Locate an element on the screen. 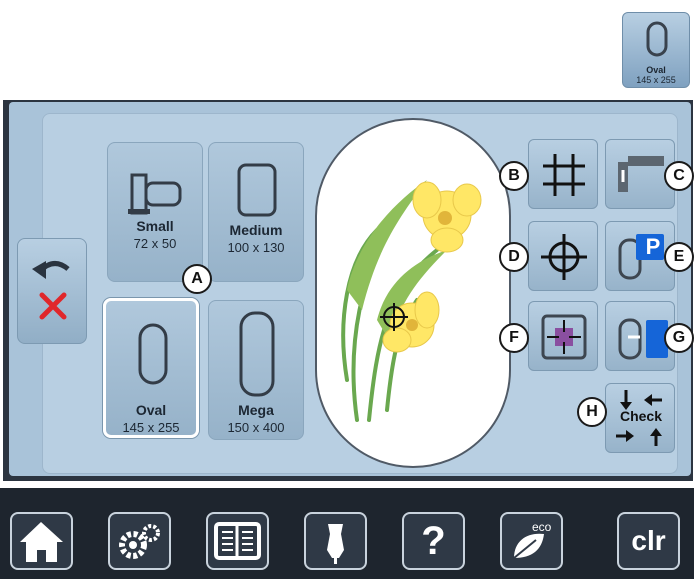 This screenshot has width=694, height=579. selected-hoop-preview: Oval 145 x 255 is located at coordinates (656, 50).